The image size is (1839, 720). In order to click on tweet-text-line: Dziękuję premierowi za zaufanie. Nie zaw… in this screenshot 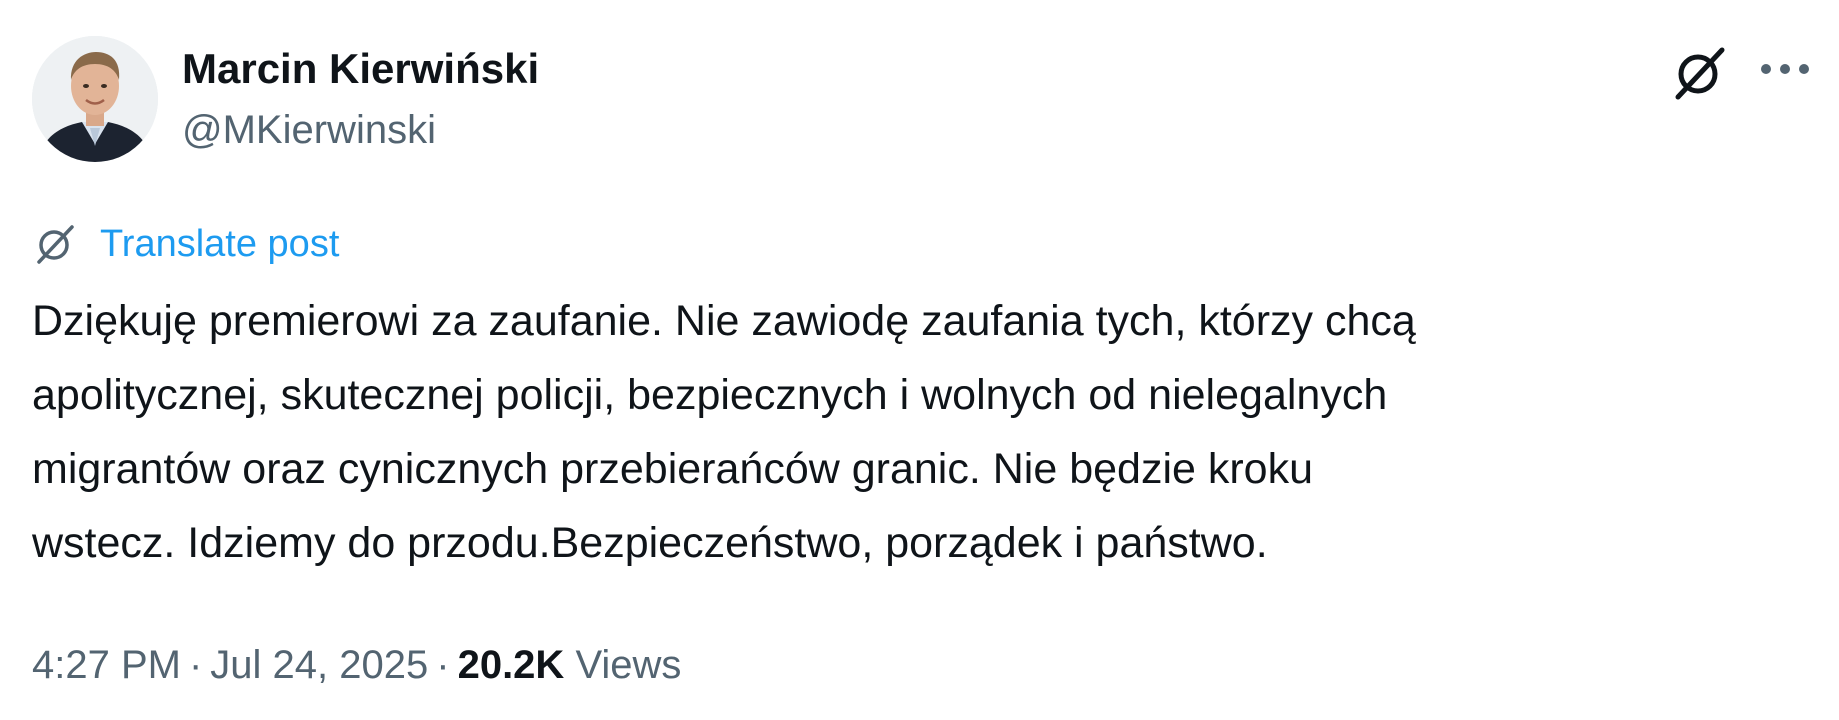, I will do `click(724, 321)`.